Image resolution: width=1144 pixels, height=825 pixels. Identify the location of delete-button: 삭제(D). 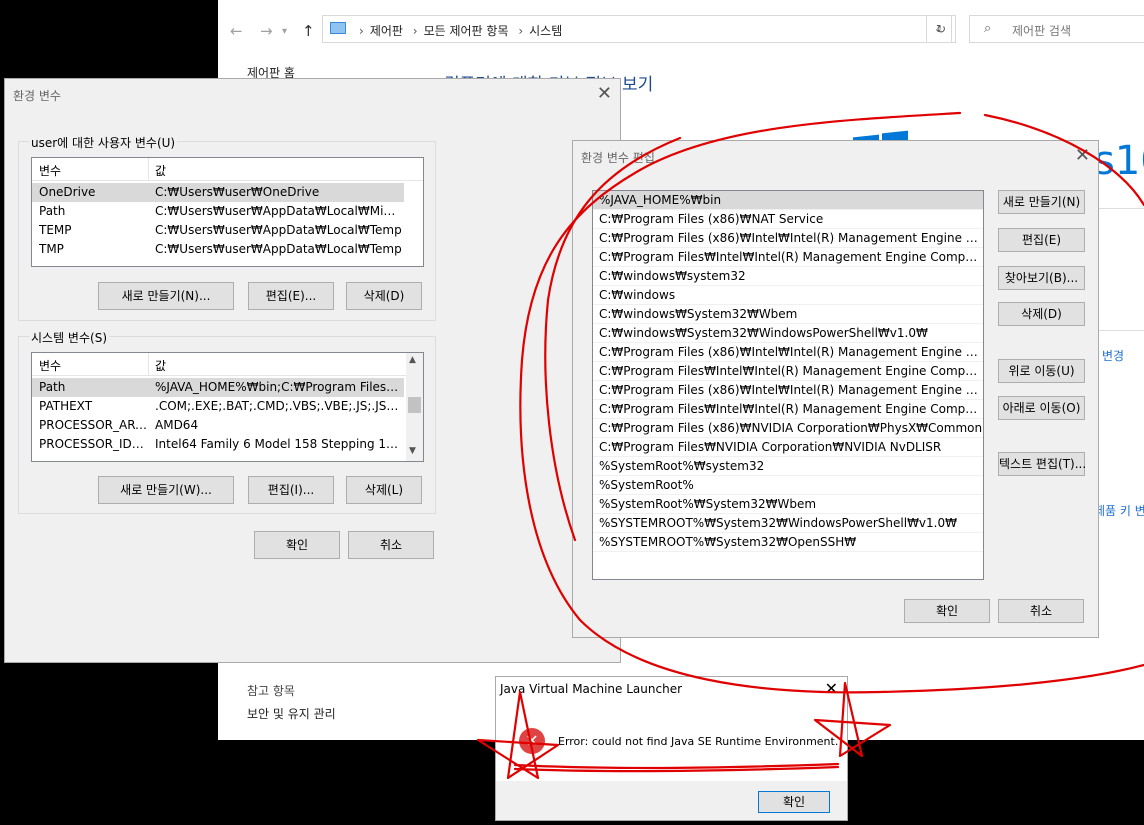
(1041, 314).